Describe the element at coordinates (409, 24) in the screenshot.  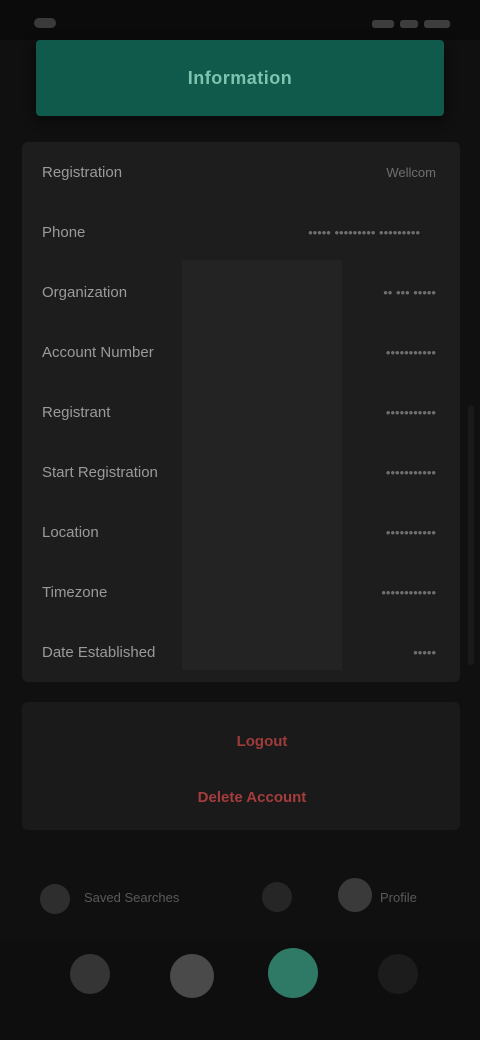
I see `wifi-icon` at that location.